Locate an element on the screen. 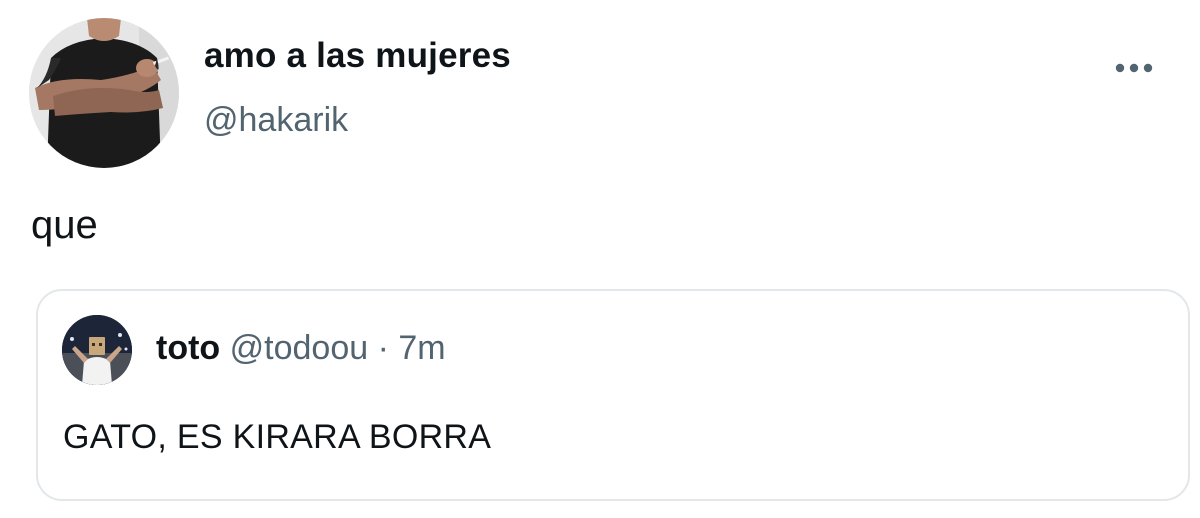 The image size is (1200, 518). more-horizontal-icon is located at coordinates (1134, 68).